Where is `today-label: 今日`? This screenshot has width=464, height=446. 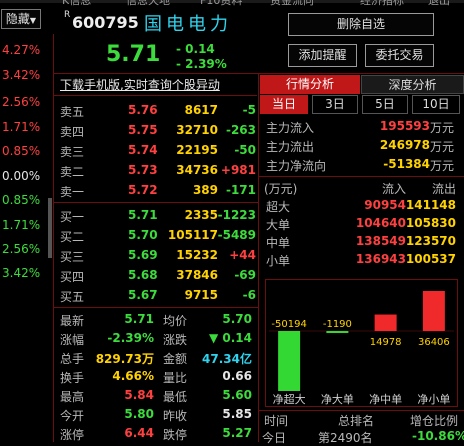 today-label: 今日 is located at coordinates (274, 438).